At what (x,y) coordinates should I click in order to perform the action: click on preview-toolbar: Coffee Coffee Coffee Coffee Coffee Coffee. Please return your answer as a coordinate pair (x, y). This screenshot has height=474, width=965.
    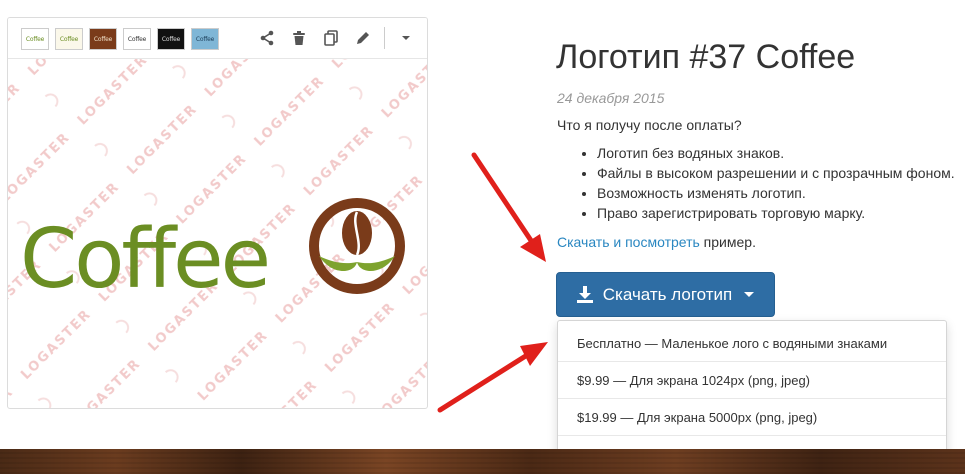
    Looking at the image, I should click on (217, 38).